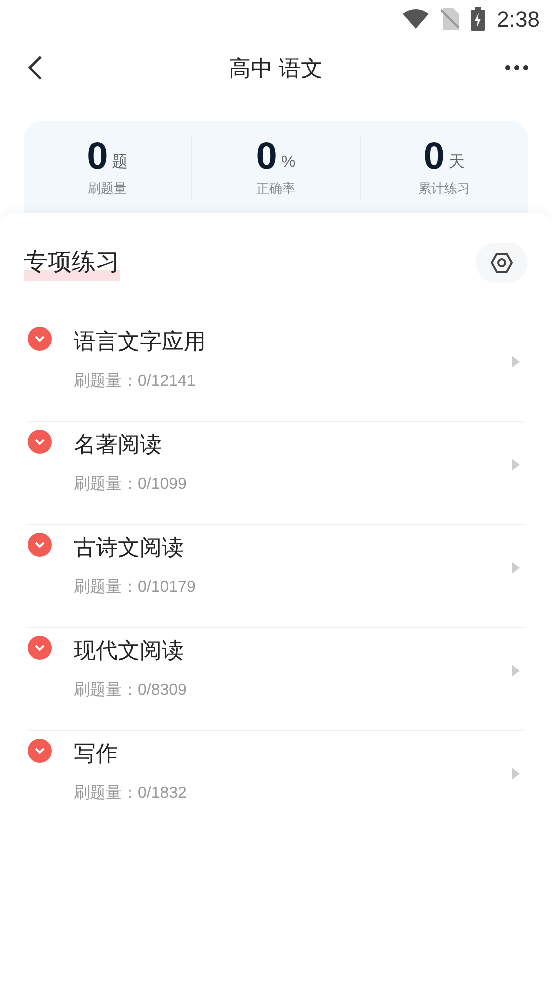 Image resolution: width=552 pixels, height=983 pixels. Describe the element at coordinates (456, 163) in the screenshot. I see `stat-unit: 天` at that location.